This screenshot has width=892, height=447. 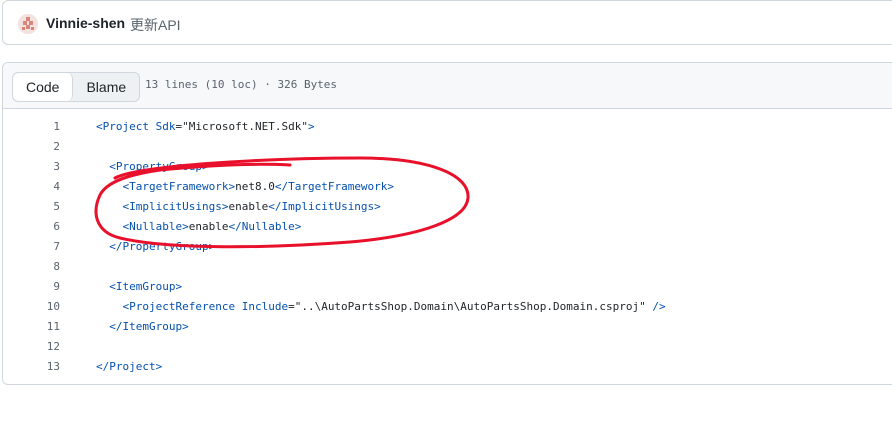 I want to click on xml-token: </Nullable>, so click(x=265, y=226).